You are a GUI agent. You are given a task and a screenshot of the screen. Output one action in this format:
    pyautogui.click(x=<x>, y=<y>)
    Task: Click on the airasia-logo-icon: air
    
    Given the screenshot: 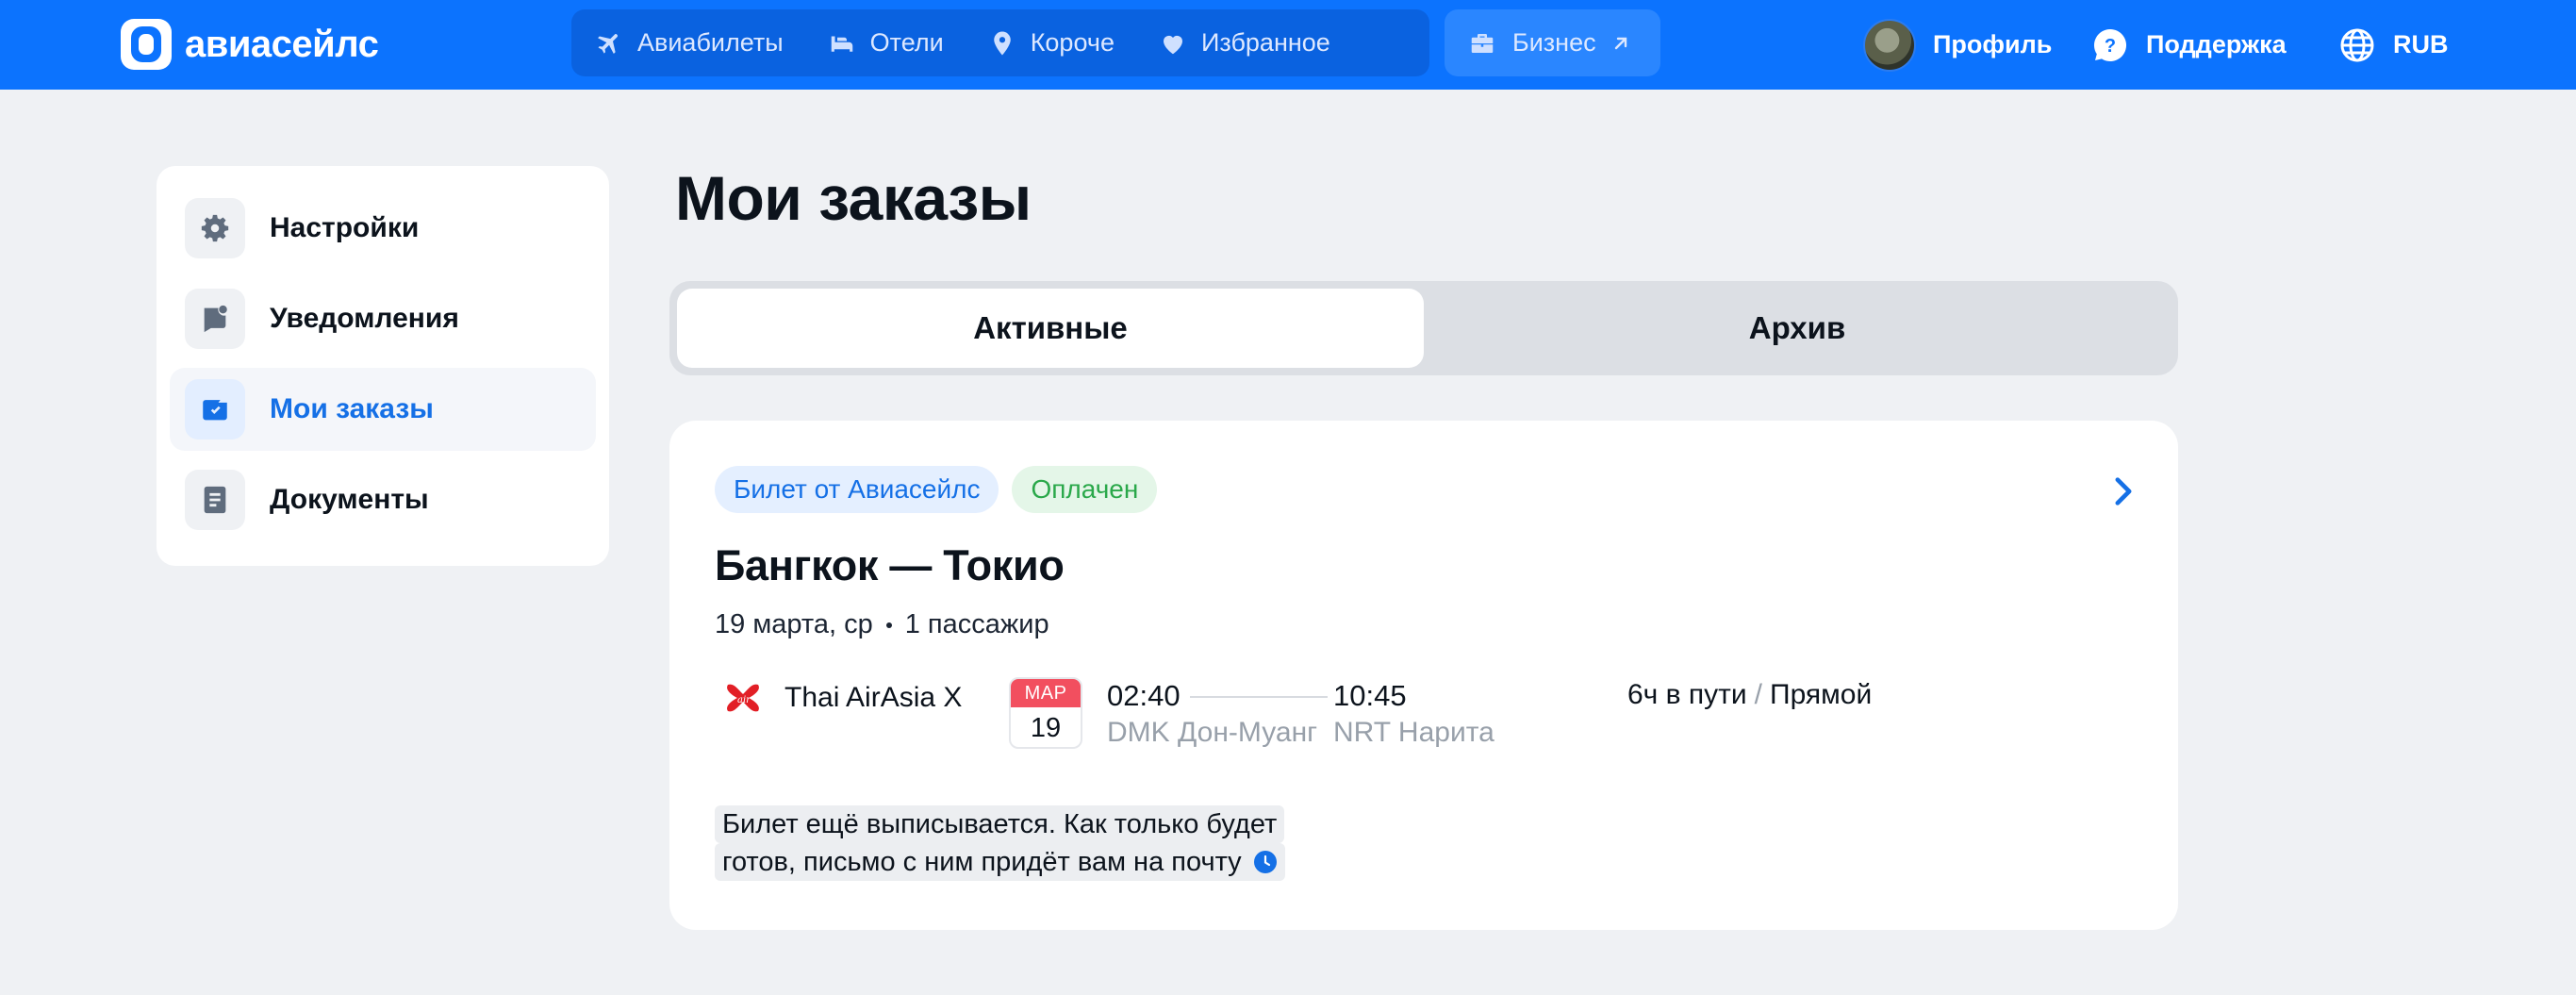 What is the action you would take?
    pyautogui.click(x=743, y=698)
    